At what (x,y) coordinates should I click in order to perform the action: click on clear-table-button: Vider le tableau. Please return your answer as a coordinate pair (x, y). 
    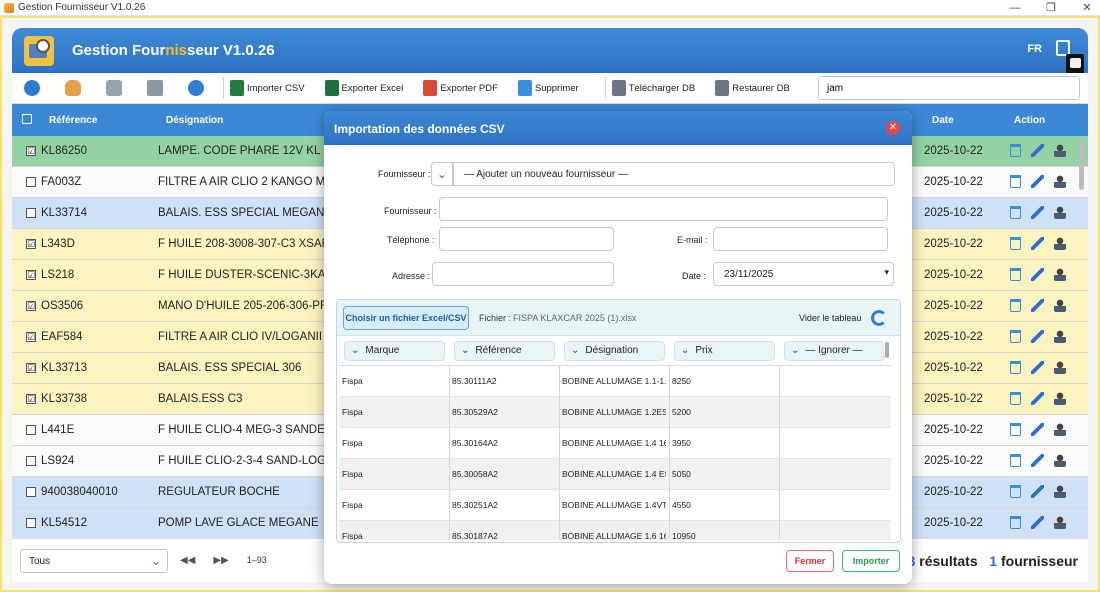
    Looking at the image, I should click on (830, 318).